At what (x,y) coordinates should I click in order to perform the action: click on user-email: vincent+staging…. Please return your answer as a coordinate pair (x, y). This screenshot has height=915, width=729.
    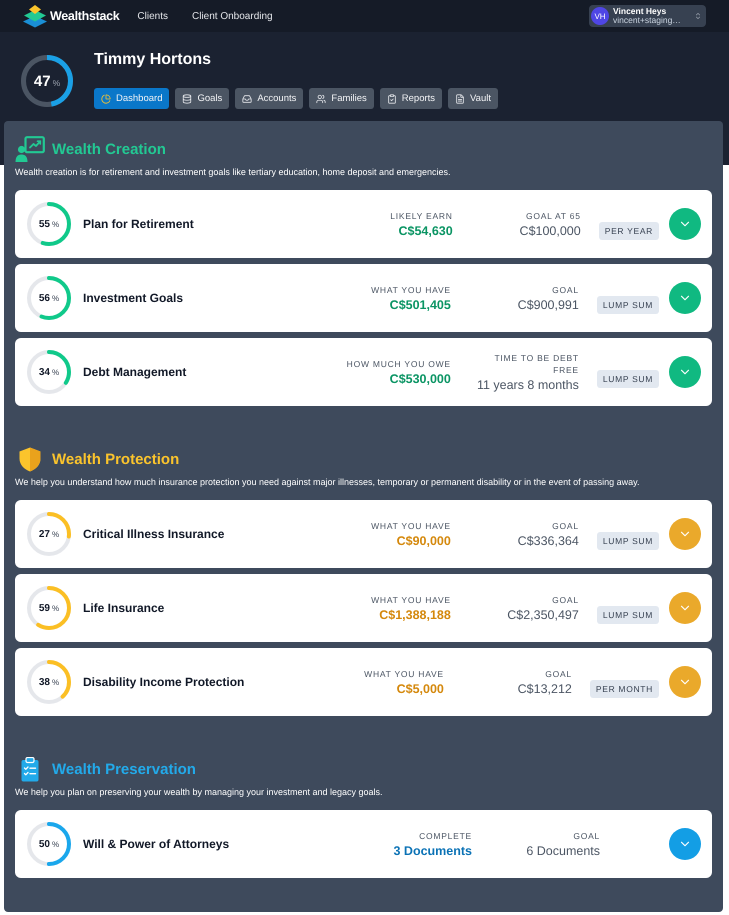
    Looking at the image, I should click on (647, 20).